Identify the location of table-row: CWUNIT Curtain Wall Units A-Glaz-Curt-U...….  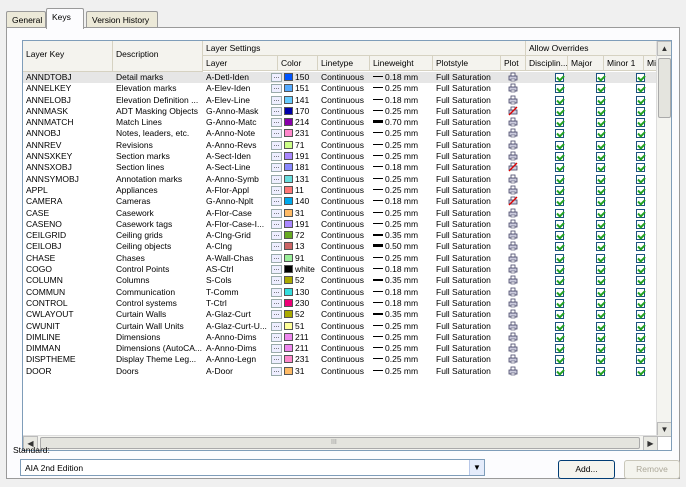
(340, 326).